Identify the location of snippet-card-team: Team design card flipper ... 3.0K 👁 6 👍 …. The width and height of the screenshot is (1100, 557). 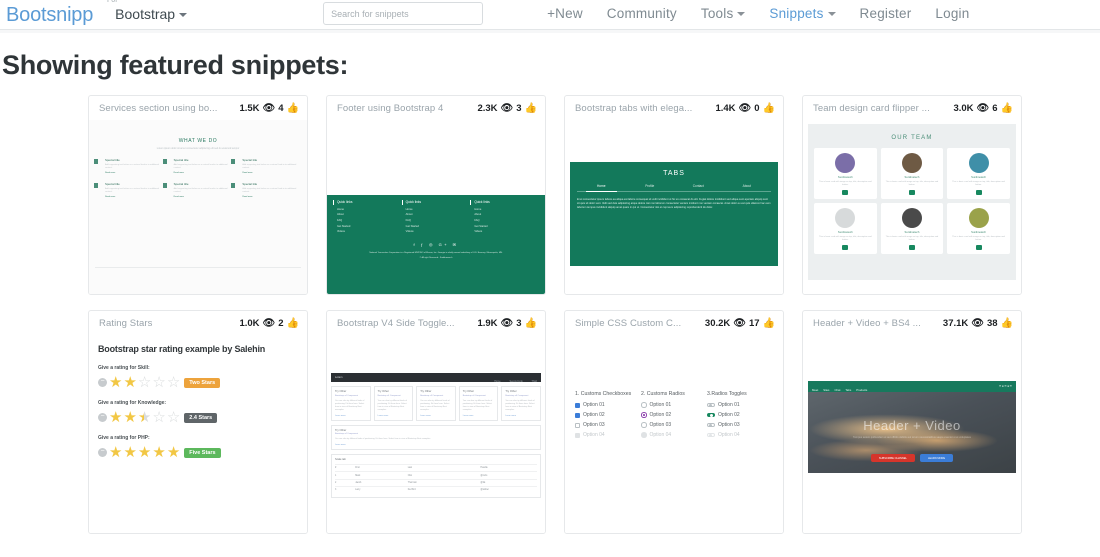
(912, 195).